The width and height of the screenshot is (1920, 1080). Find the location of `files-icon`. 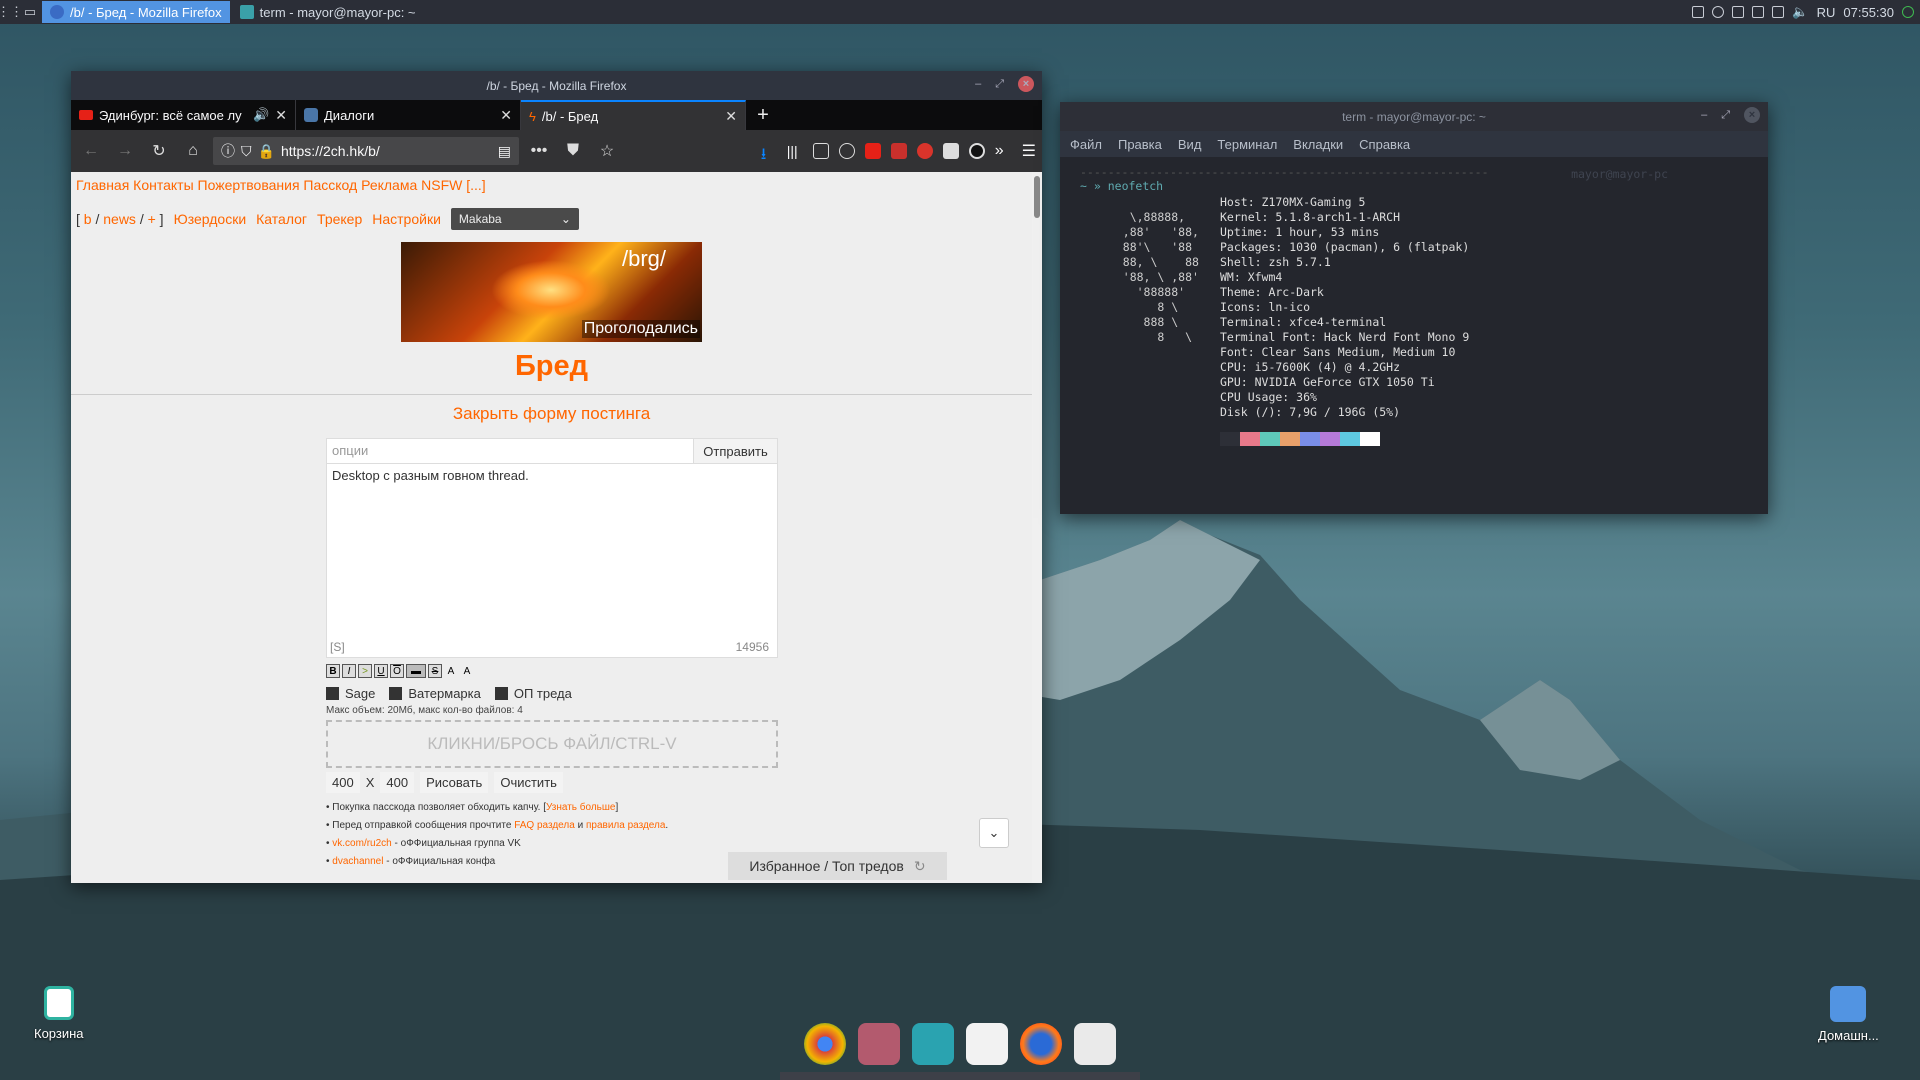

files-icon is located at coordinates (879, 1044).